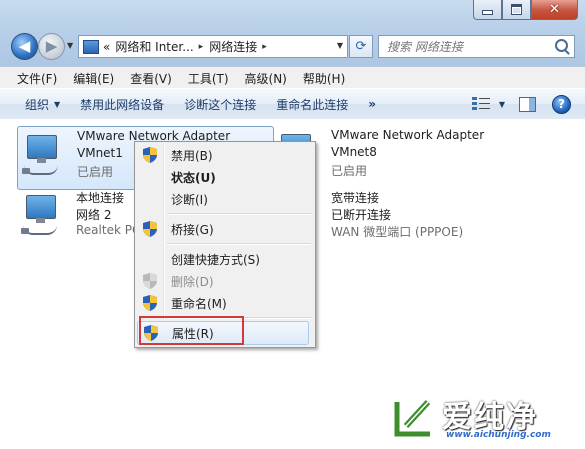 The height and width of the screenshot is (449, 585). I want to click on brand-logo-icon, so click(412, 418).